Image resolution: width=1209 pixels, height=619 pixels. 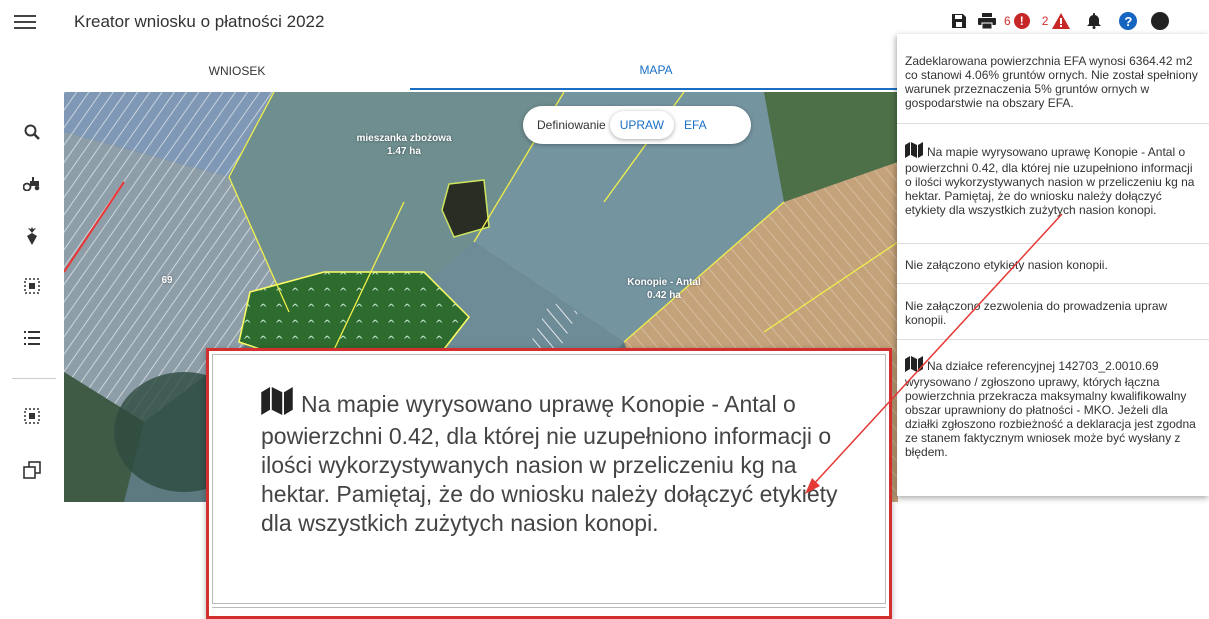 I want to click on error-count: 6, so click(x=1007, y=21).